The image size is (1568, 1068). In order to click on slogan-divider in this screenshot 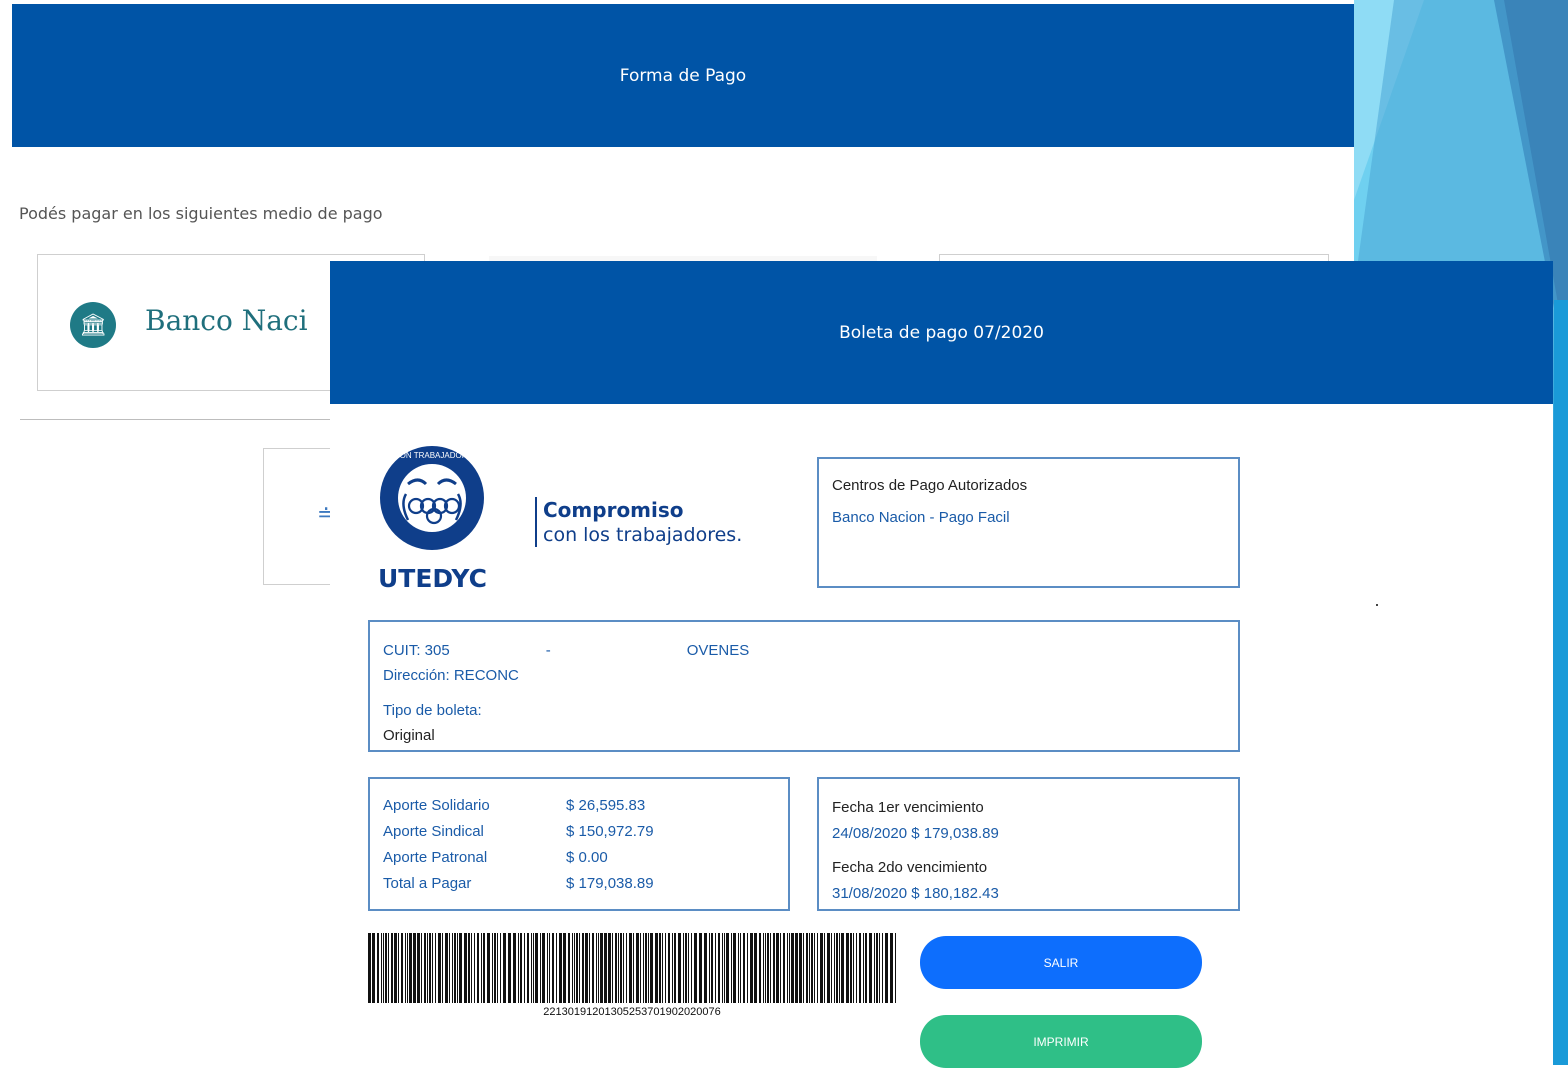, I will do `click(536, 522)`.